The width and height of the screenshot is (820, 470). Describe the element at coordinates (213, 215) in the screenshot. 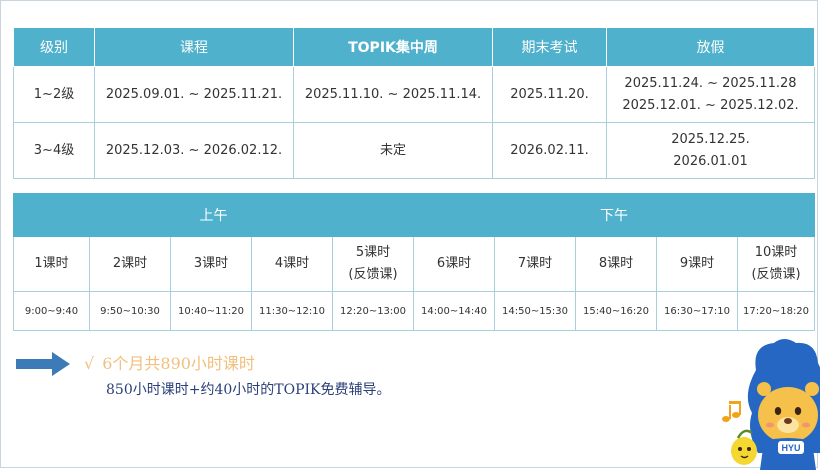

I see `morning-header: 上午` at that location.